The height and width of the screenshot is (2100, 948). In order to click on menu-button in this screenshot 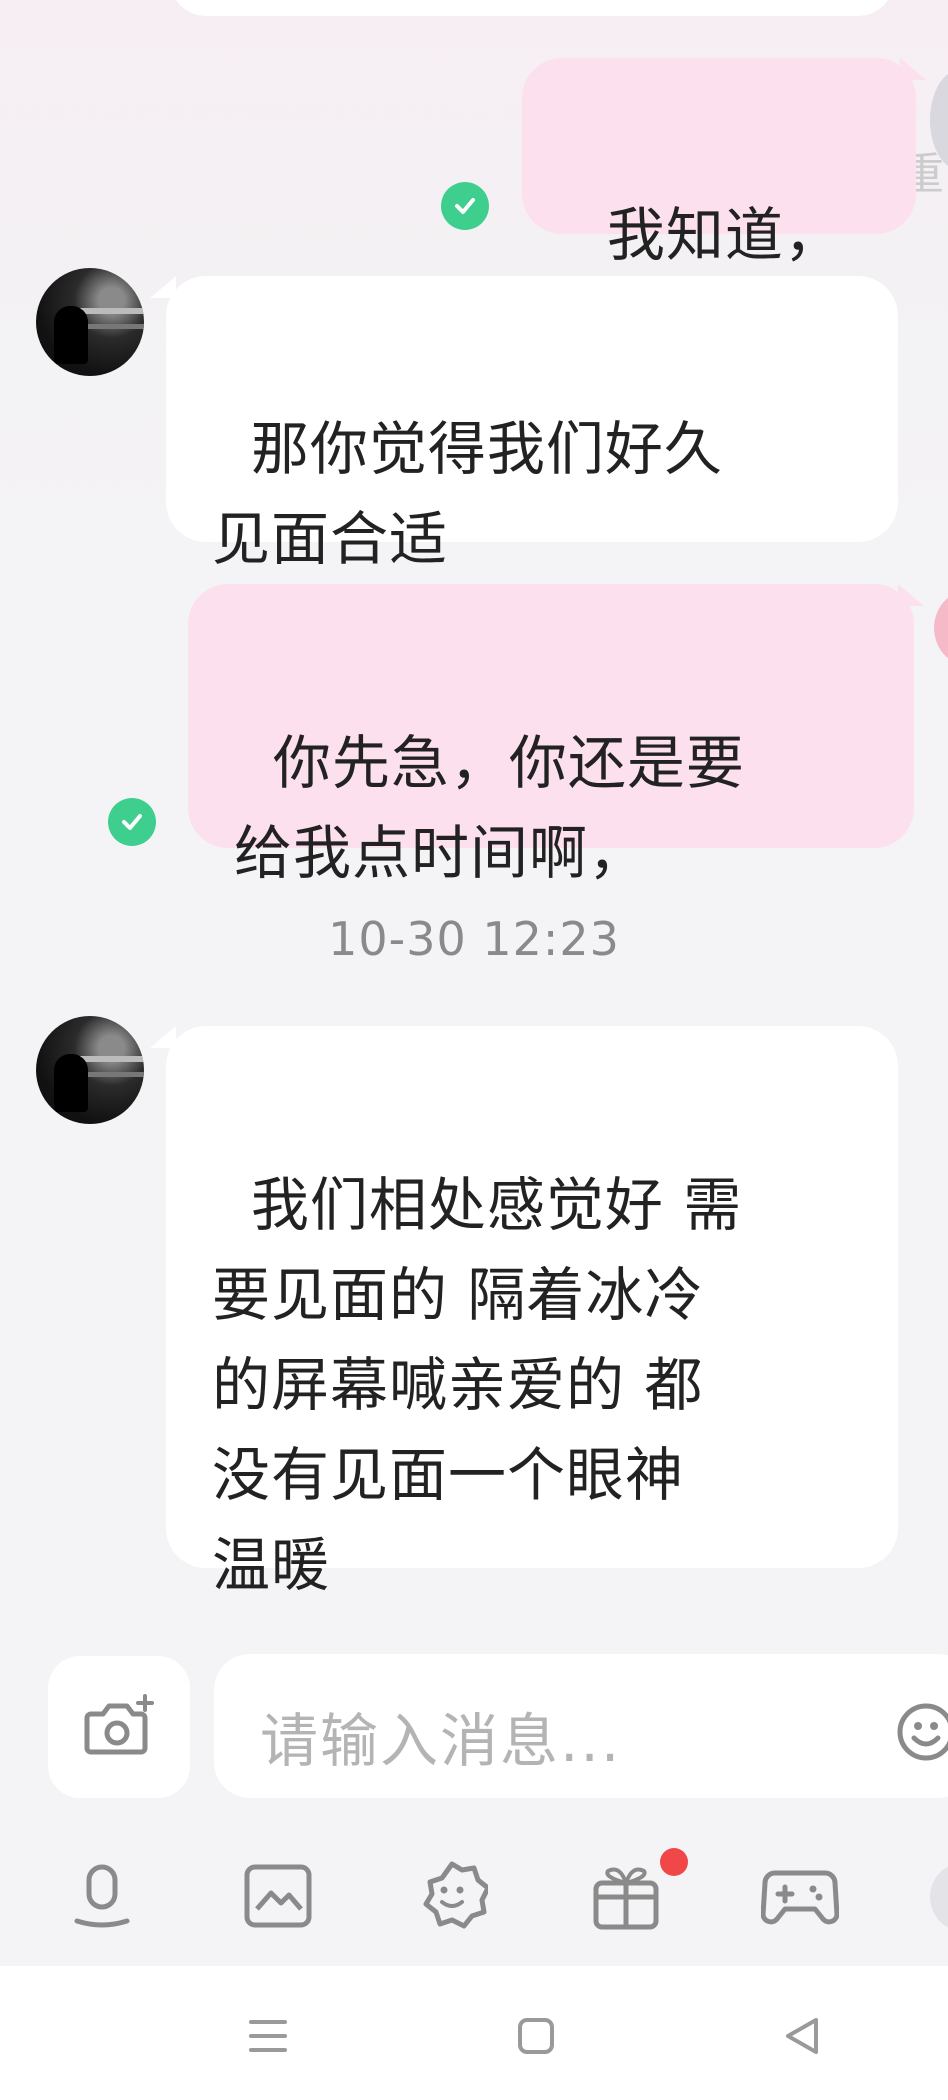, I will do `click(268, 2036)`.